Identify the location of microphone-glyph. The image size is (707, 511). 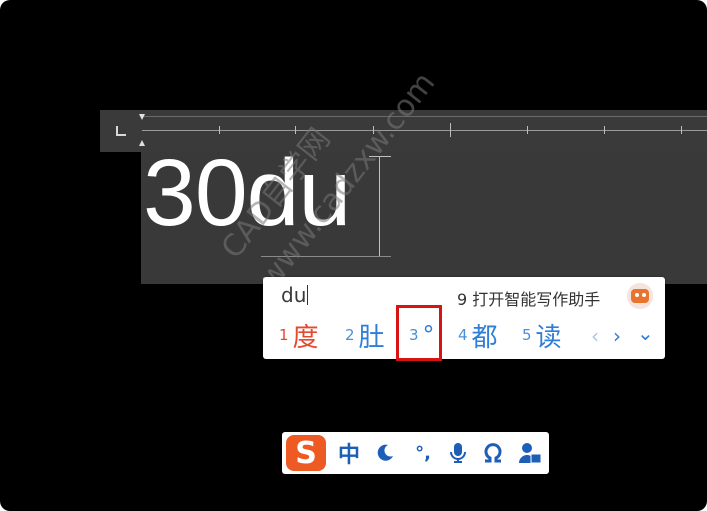
(458, 453).